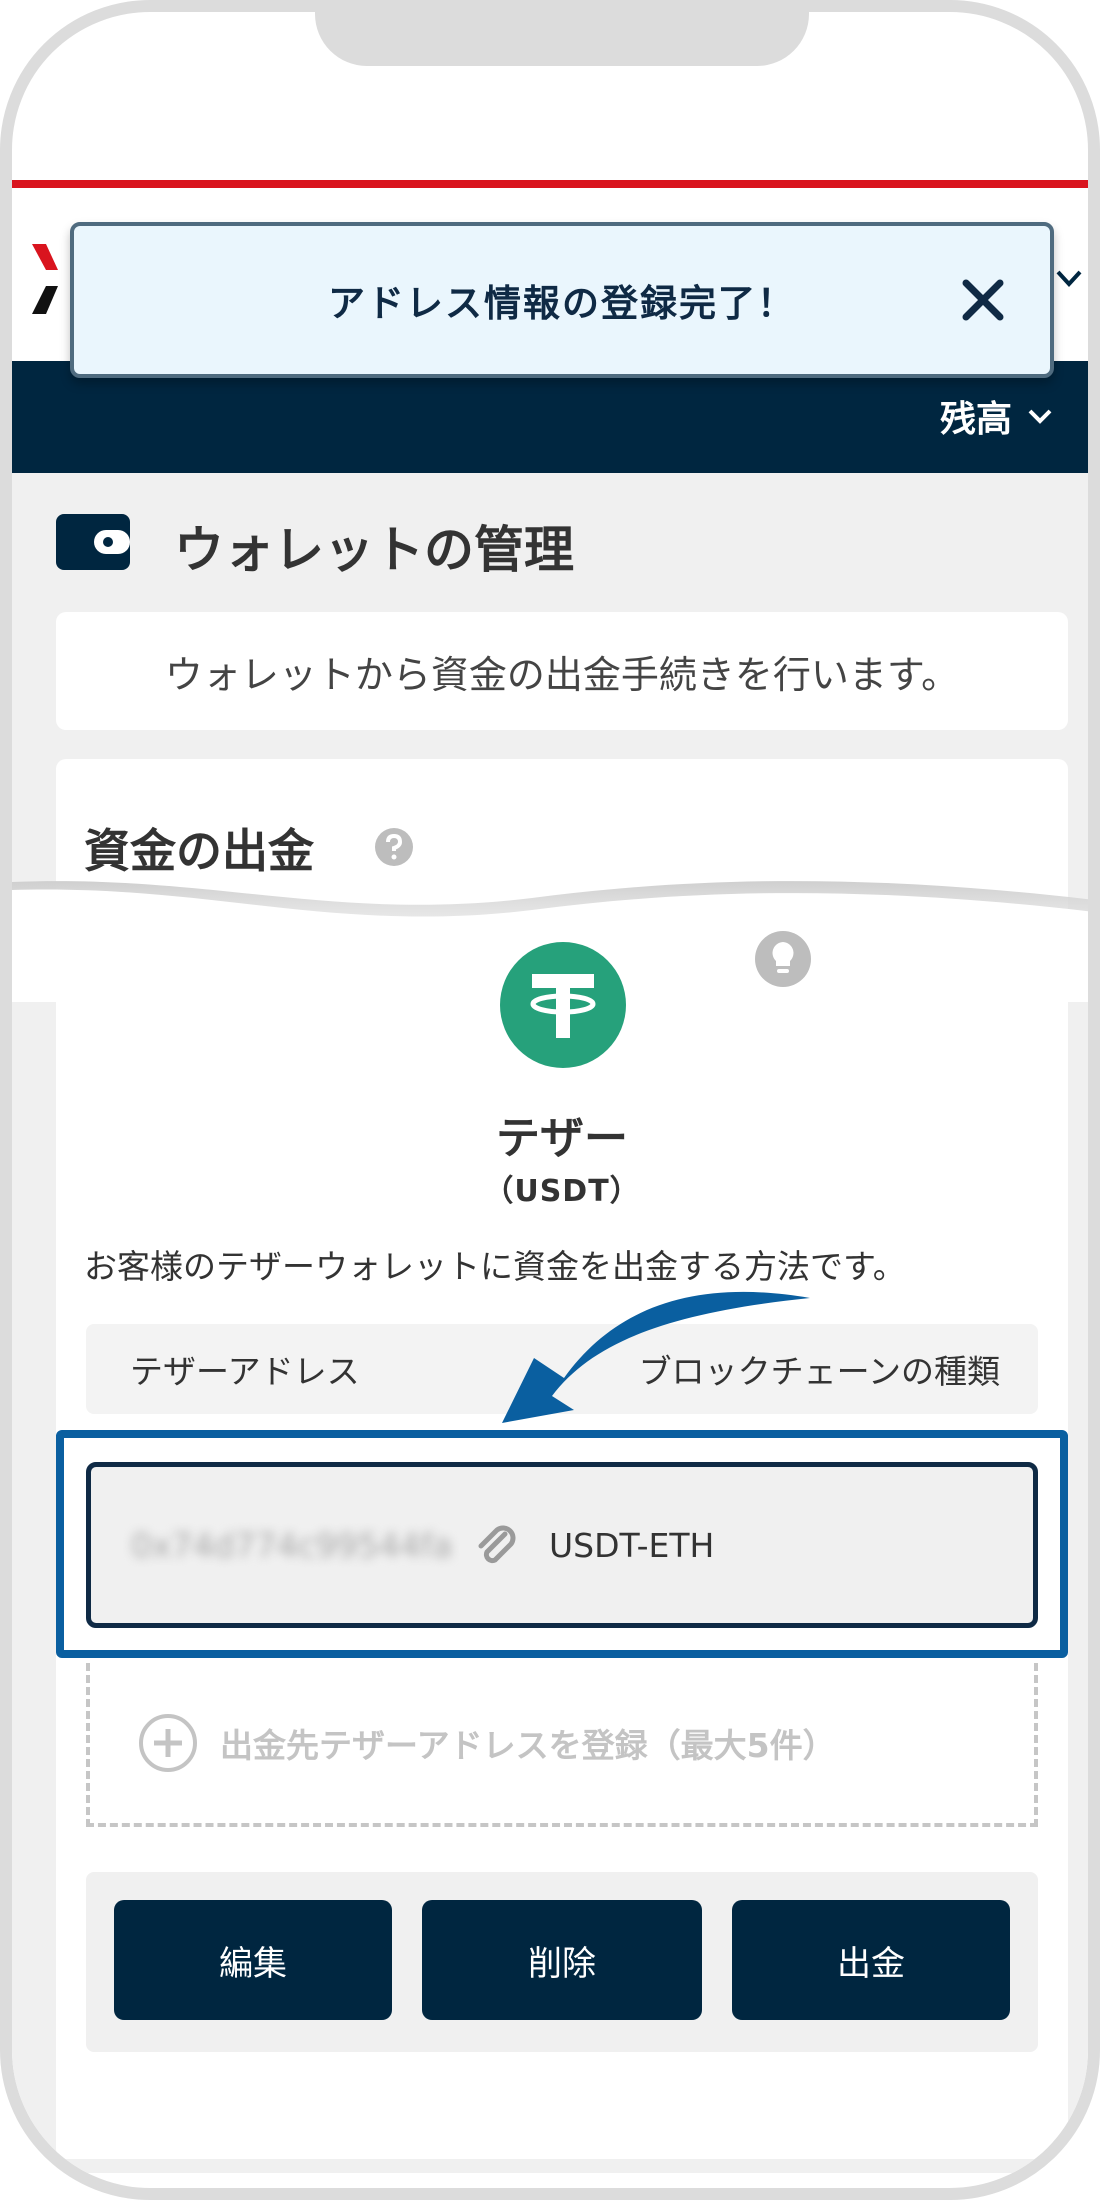 This screenshot has height=2200, width=1100. Describe the element at coordinates (374, 550) in the screenshot. I see `page-title: ウォレットの管理` at that location.